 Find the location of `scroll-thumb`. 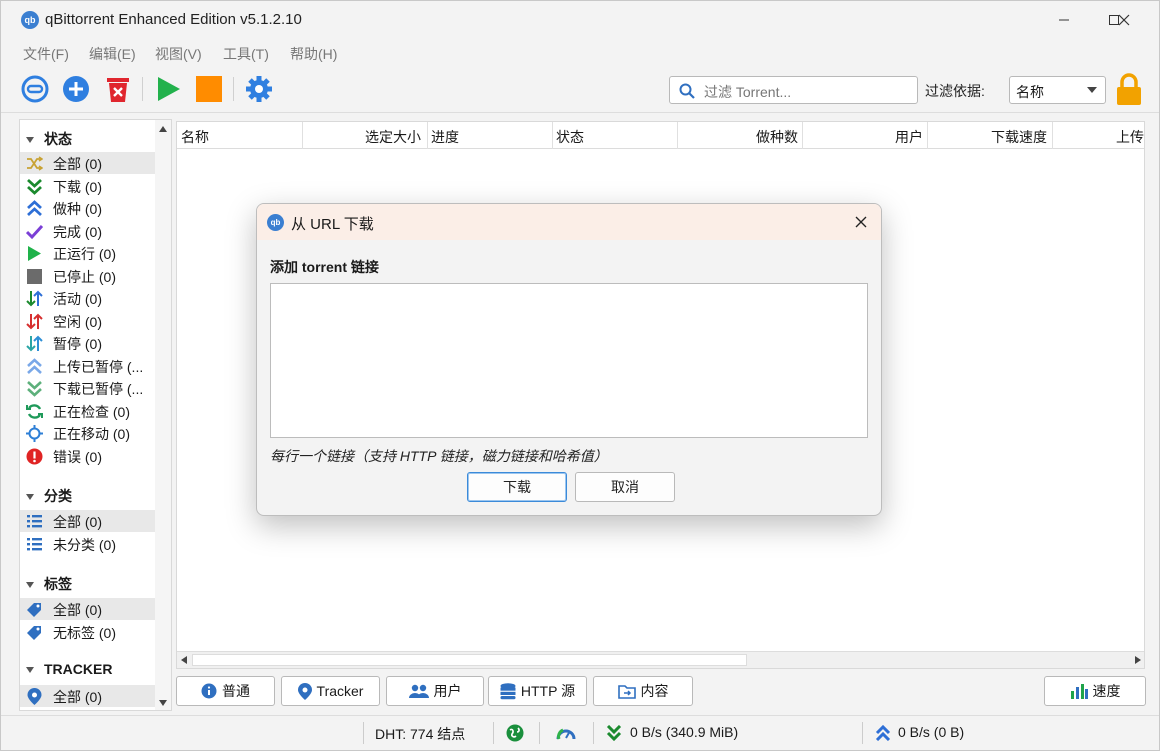

scroll-thumb is located at coordinates (469, 660).